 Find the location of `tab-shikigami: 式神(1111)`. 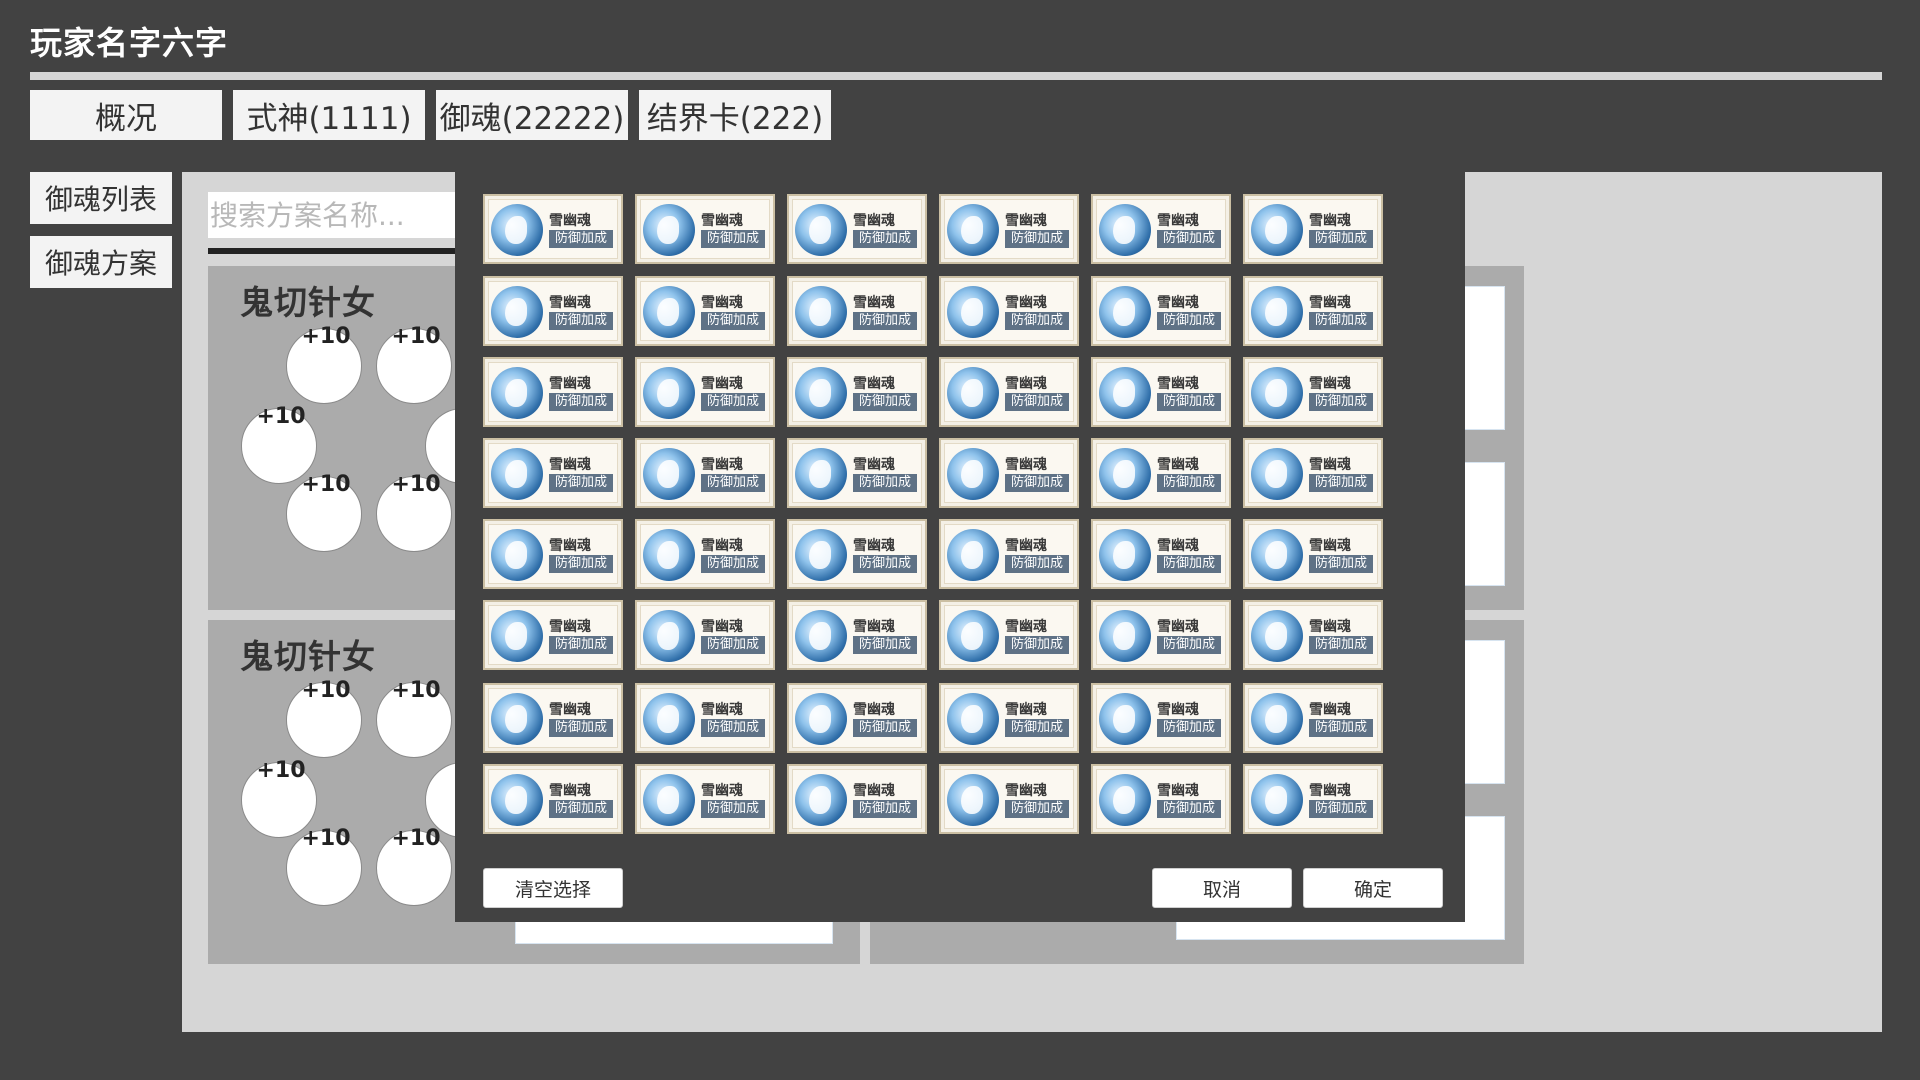

tab-shikigami: 式神(1111) is located at coordinates (329, 115).